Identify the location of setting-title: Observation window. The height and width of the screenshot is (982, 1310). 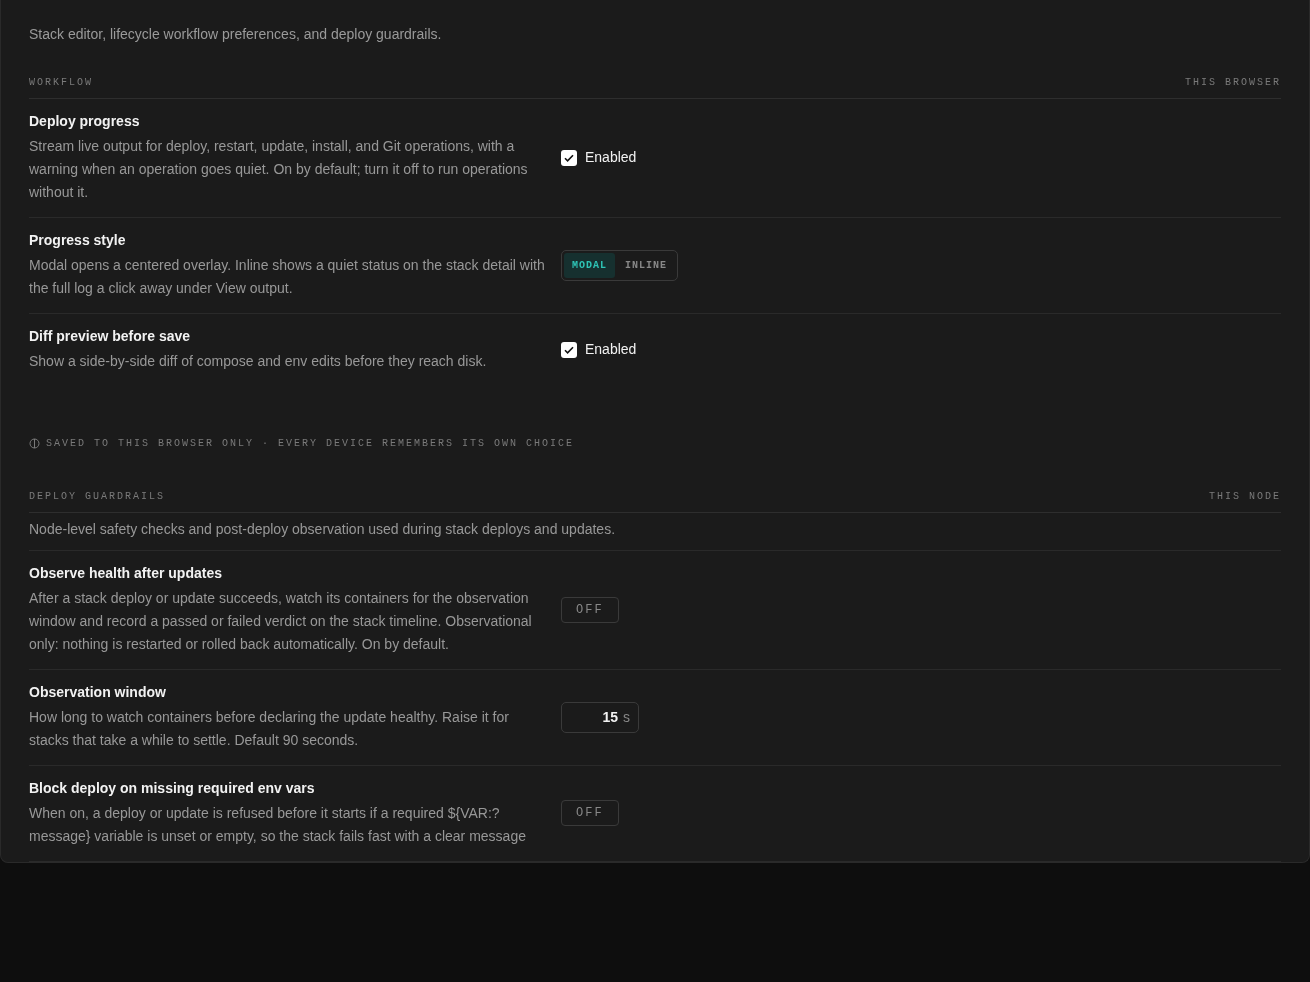
(98, 692).